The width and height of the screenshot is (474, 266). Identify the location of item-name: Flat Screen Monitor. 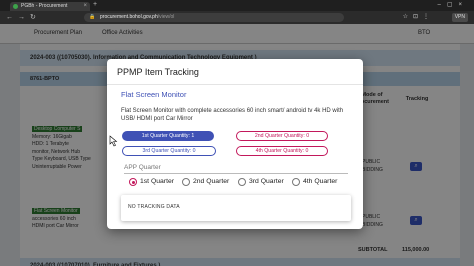
(154, 94).